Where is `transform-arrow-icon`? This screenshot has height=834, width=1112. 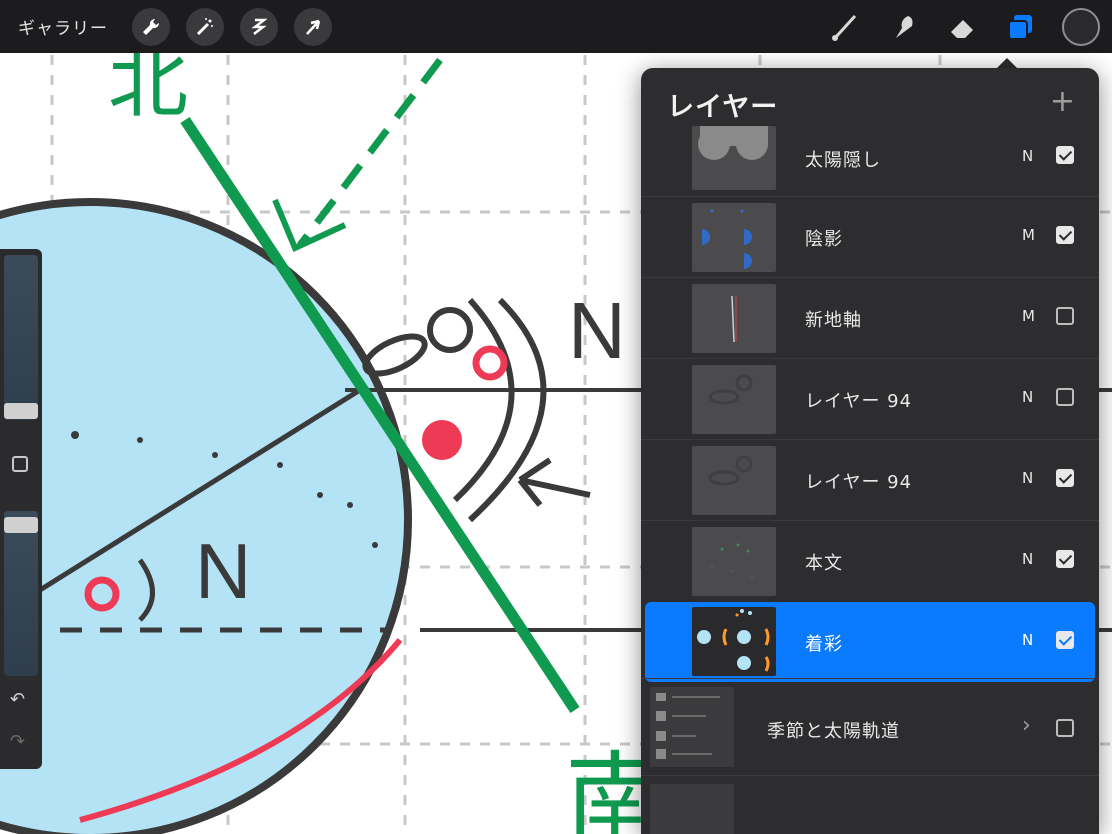
transform-arrow-icon is located at coordinates (313, 27).